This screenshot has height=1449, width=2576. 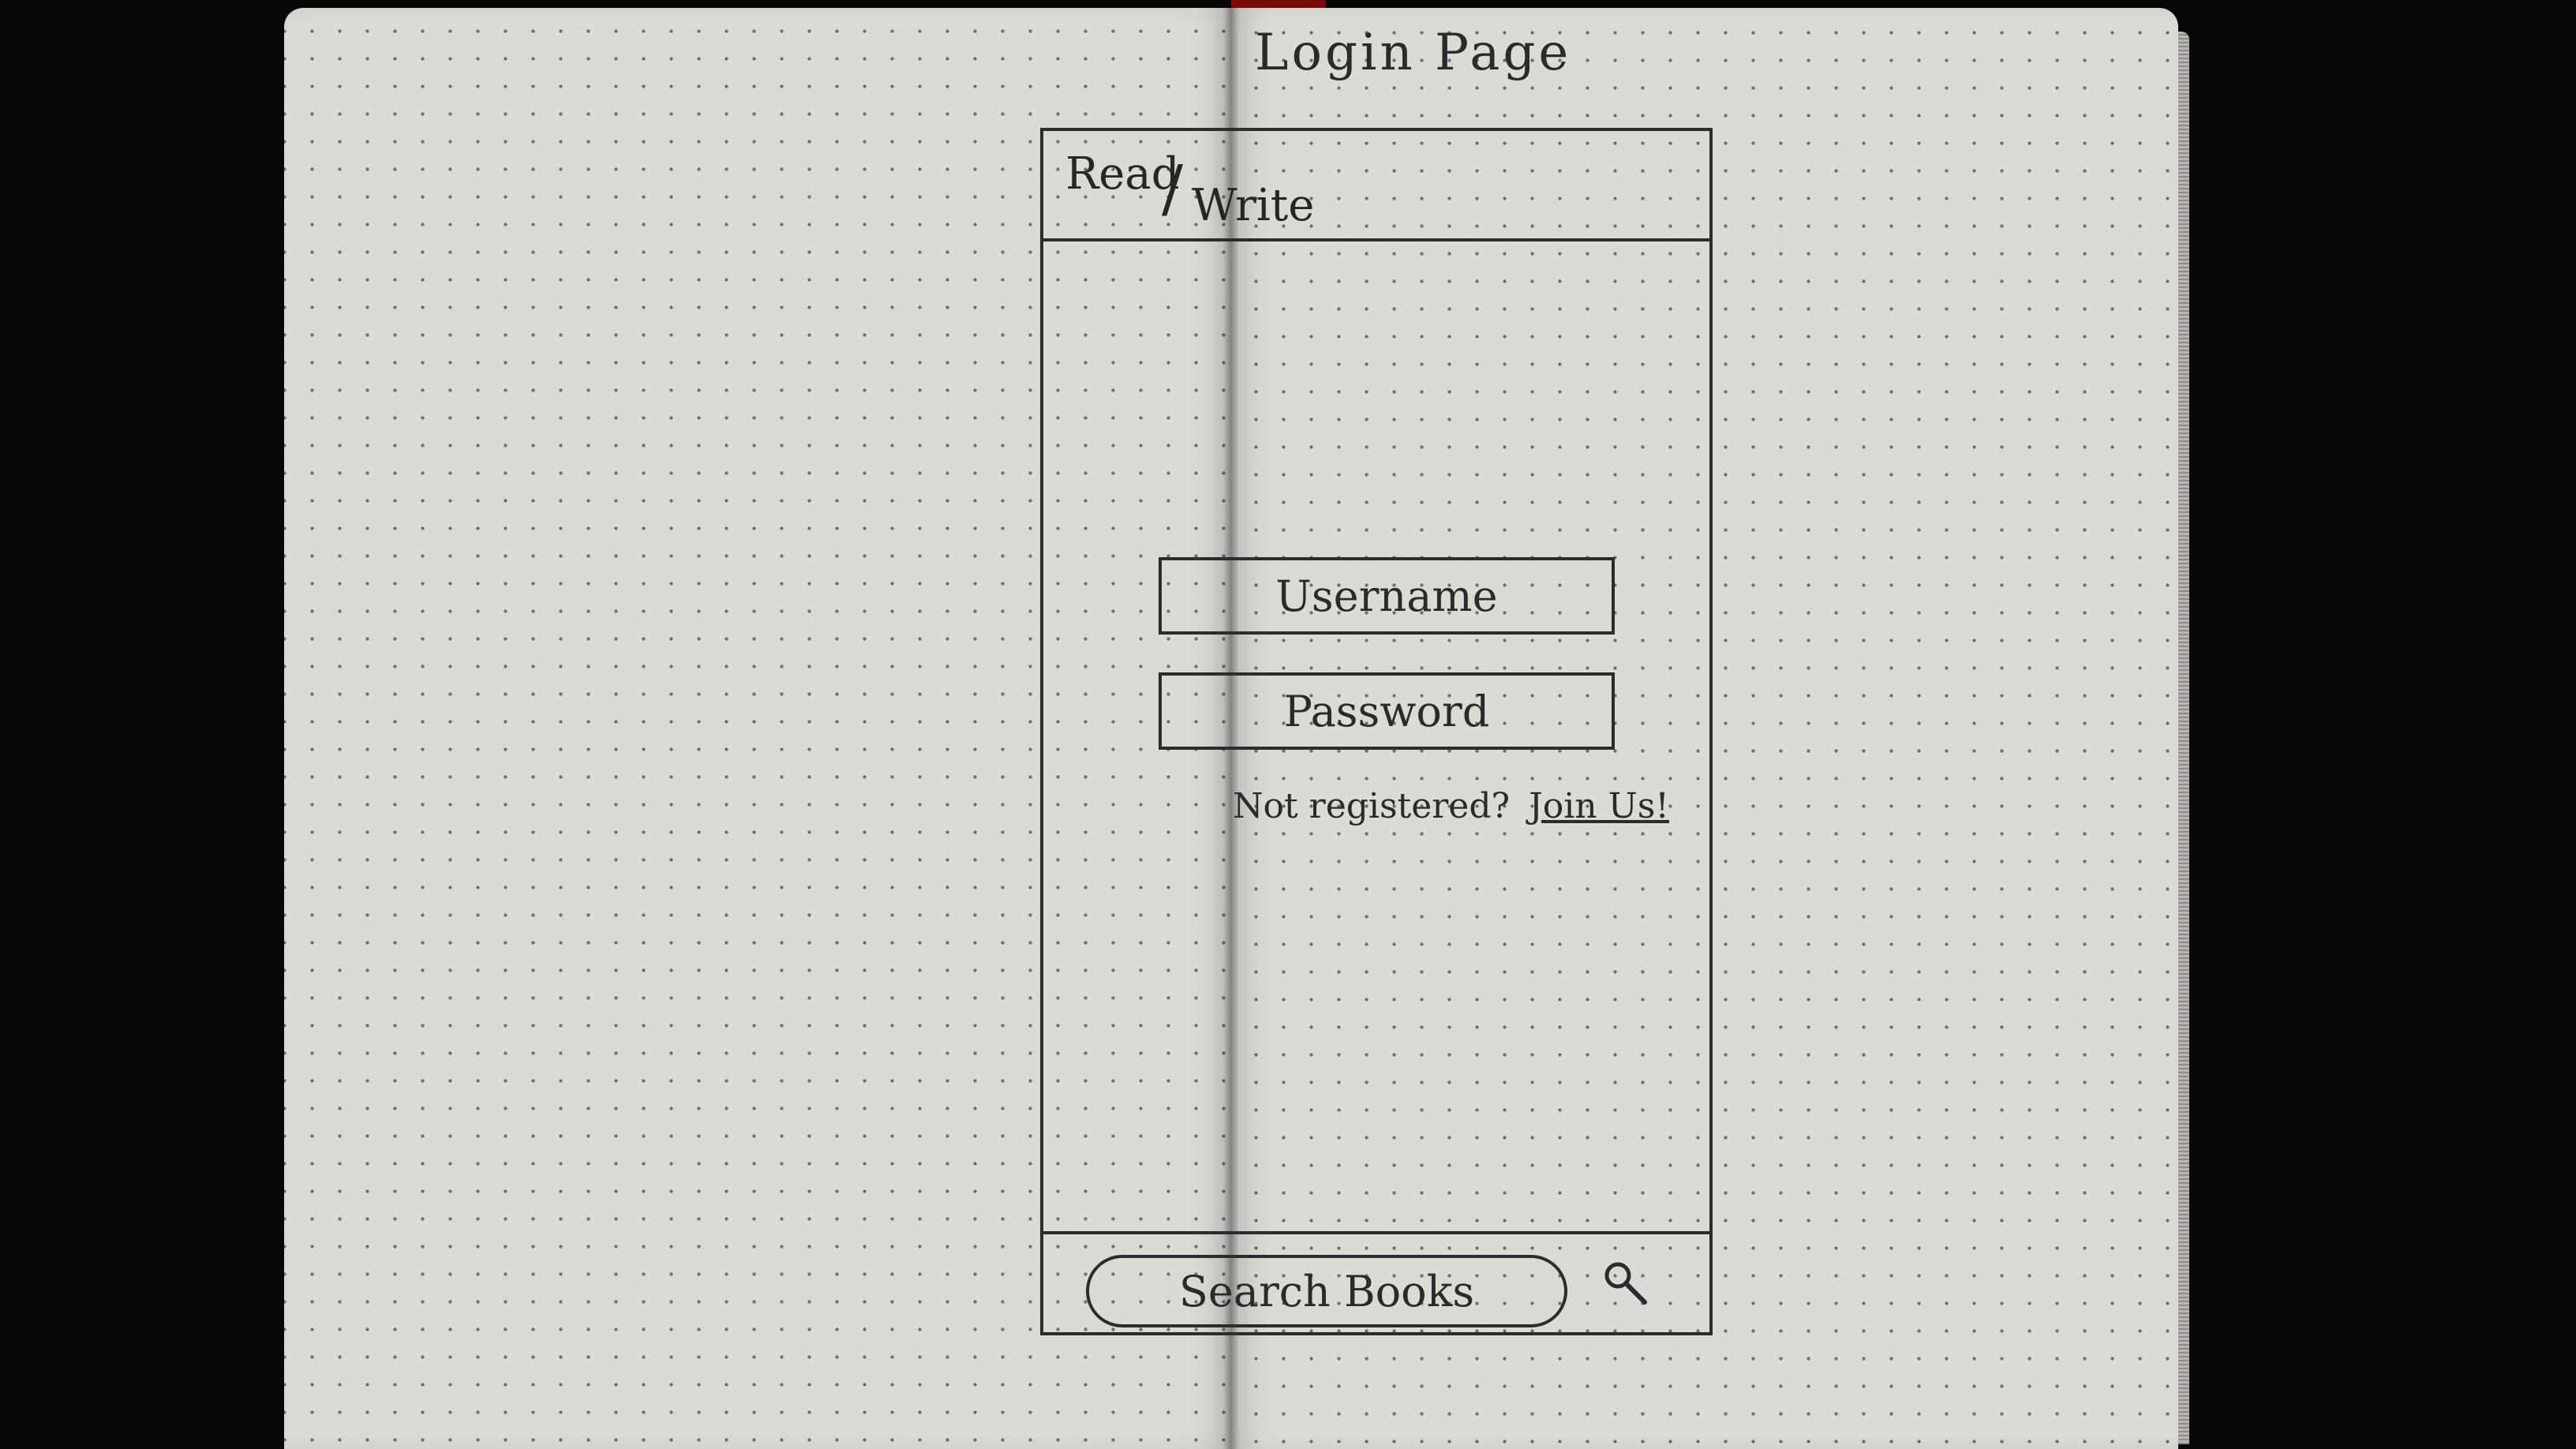 I want to click on register-prompt-line: Not registered? Join Us!, so click(x=1451, y=806).